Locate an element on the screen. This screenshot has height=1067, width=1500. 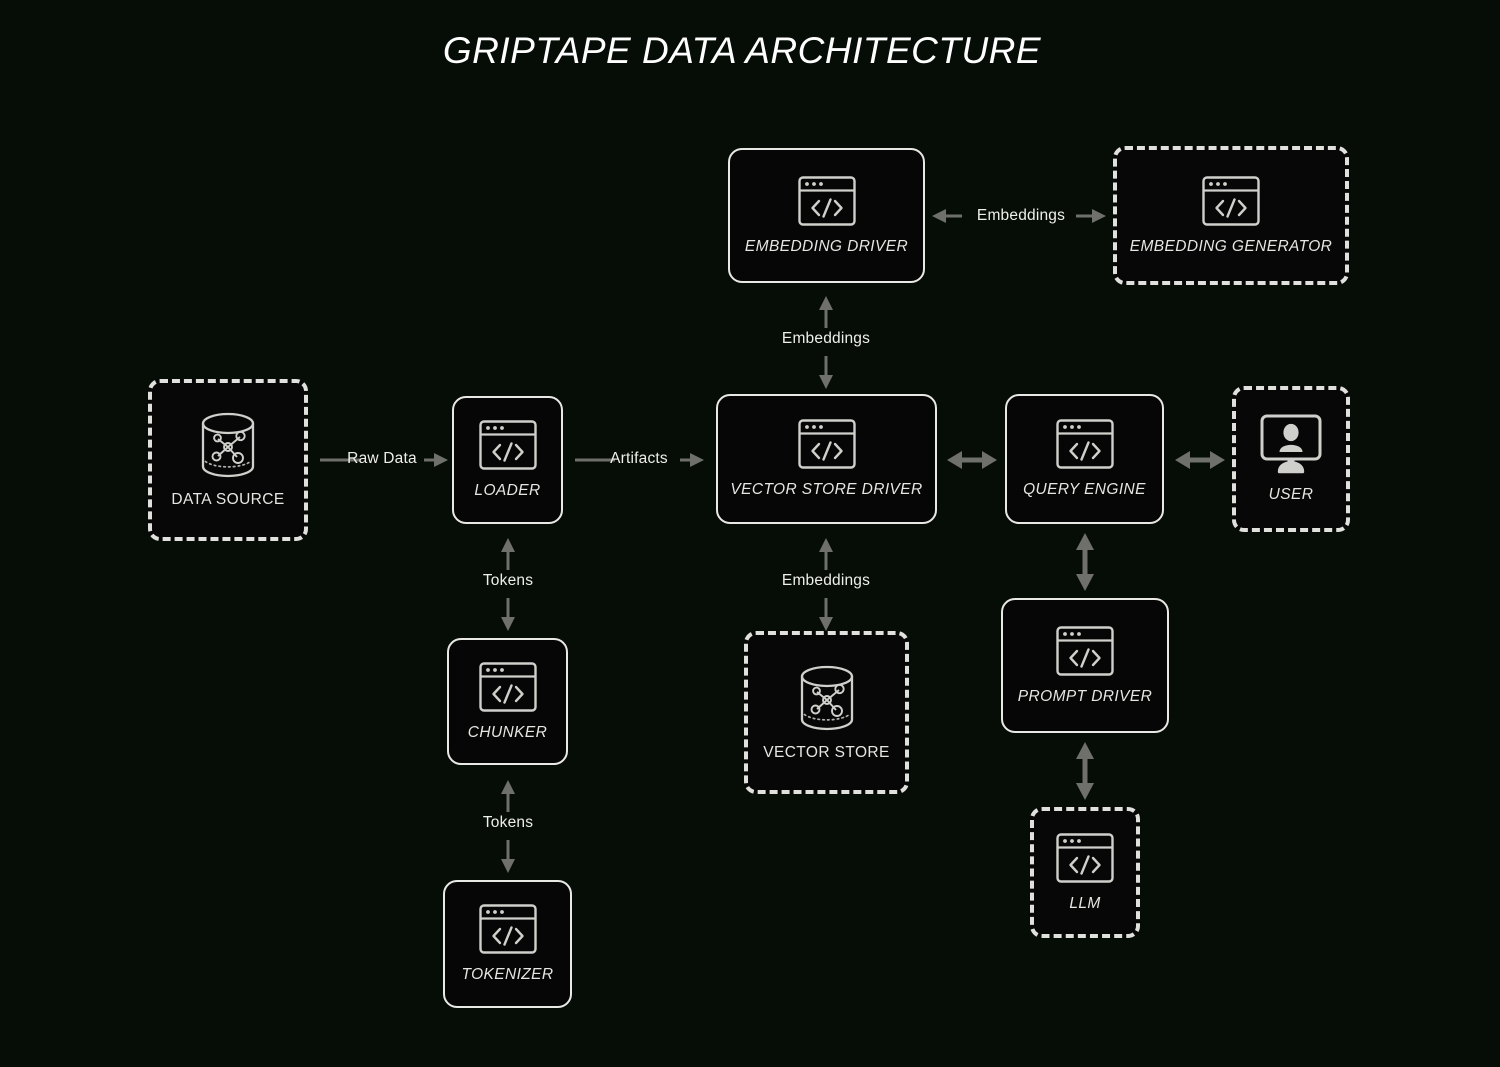
node-label: TOKENIZER is located at coordinates (507, 974).